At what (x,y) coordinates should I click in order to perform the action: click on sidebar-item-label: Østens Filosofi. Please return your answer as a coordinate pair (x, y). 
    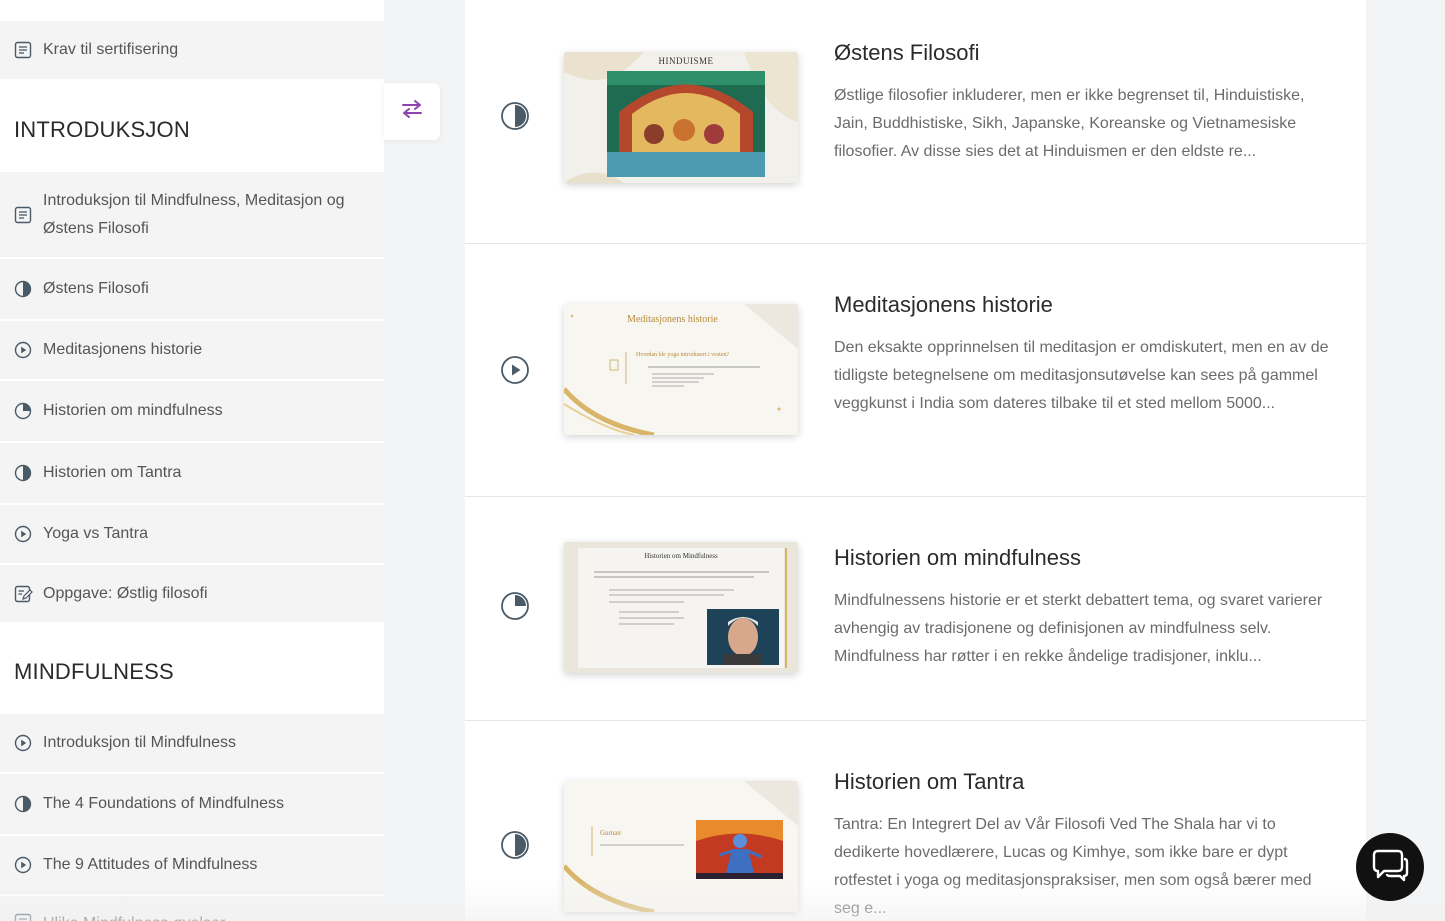
    Looking at the image, I should click on (96, 288).